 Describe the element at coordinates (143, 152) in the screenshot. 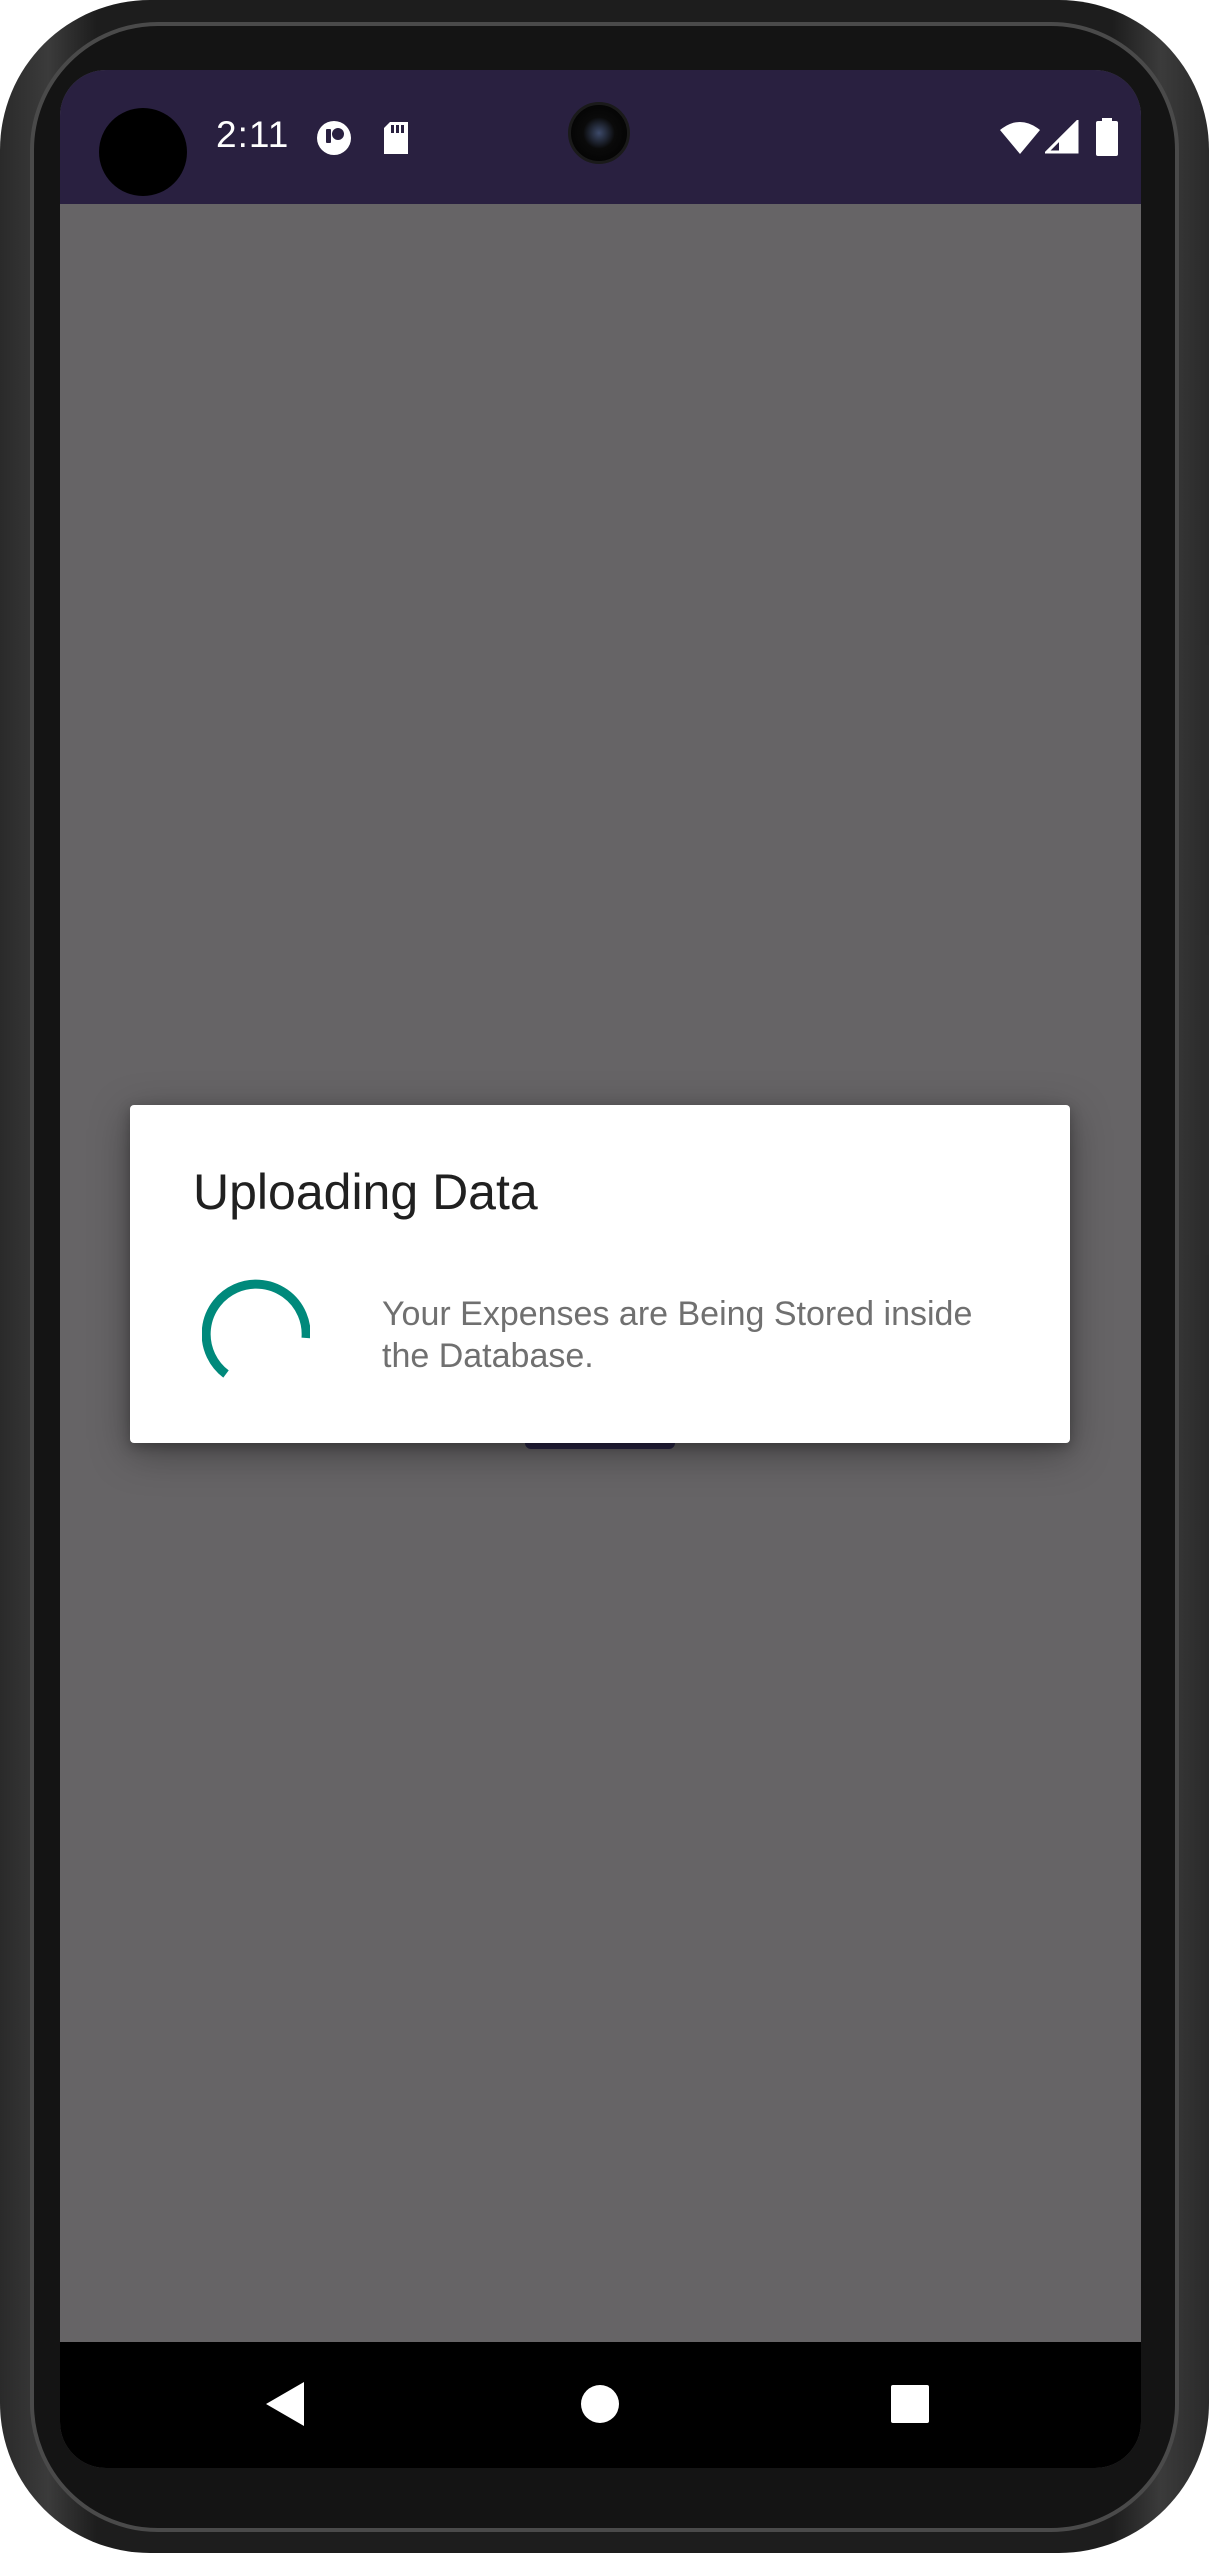

I see `profile-avatar-icon` at that location.